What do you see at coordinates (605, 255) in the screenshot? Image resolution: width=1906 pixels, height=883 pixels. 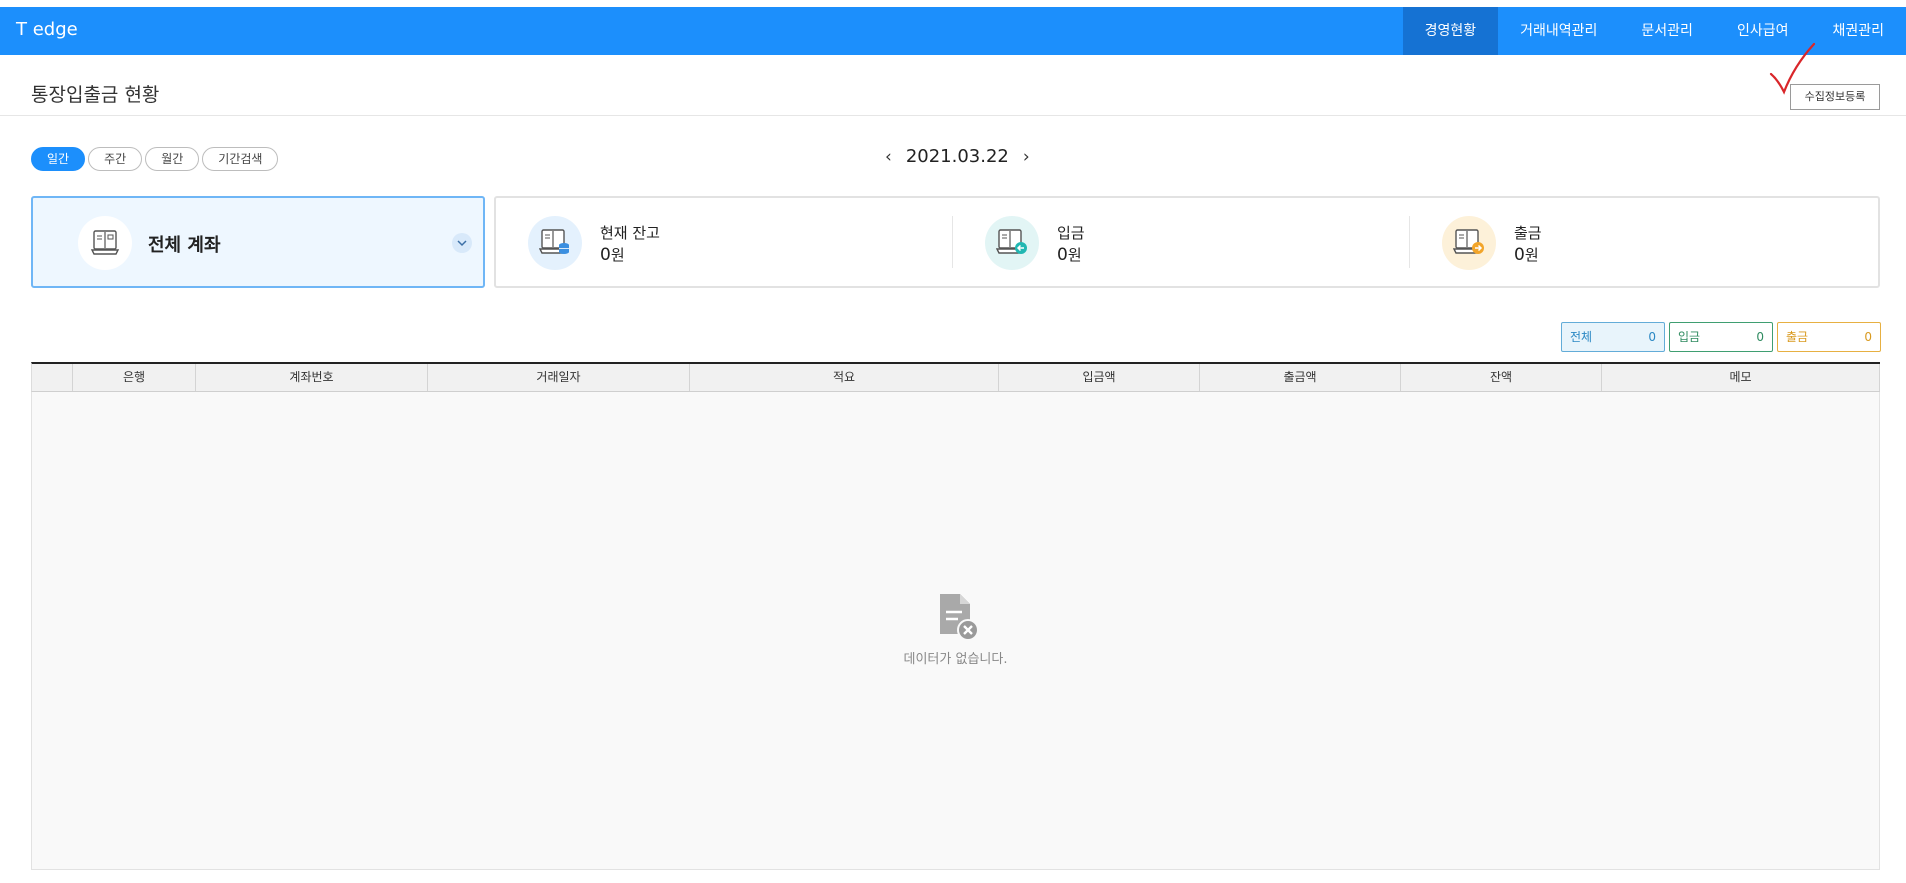 I see `balance-amount: 0` at bounding box center [605, 255].